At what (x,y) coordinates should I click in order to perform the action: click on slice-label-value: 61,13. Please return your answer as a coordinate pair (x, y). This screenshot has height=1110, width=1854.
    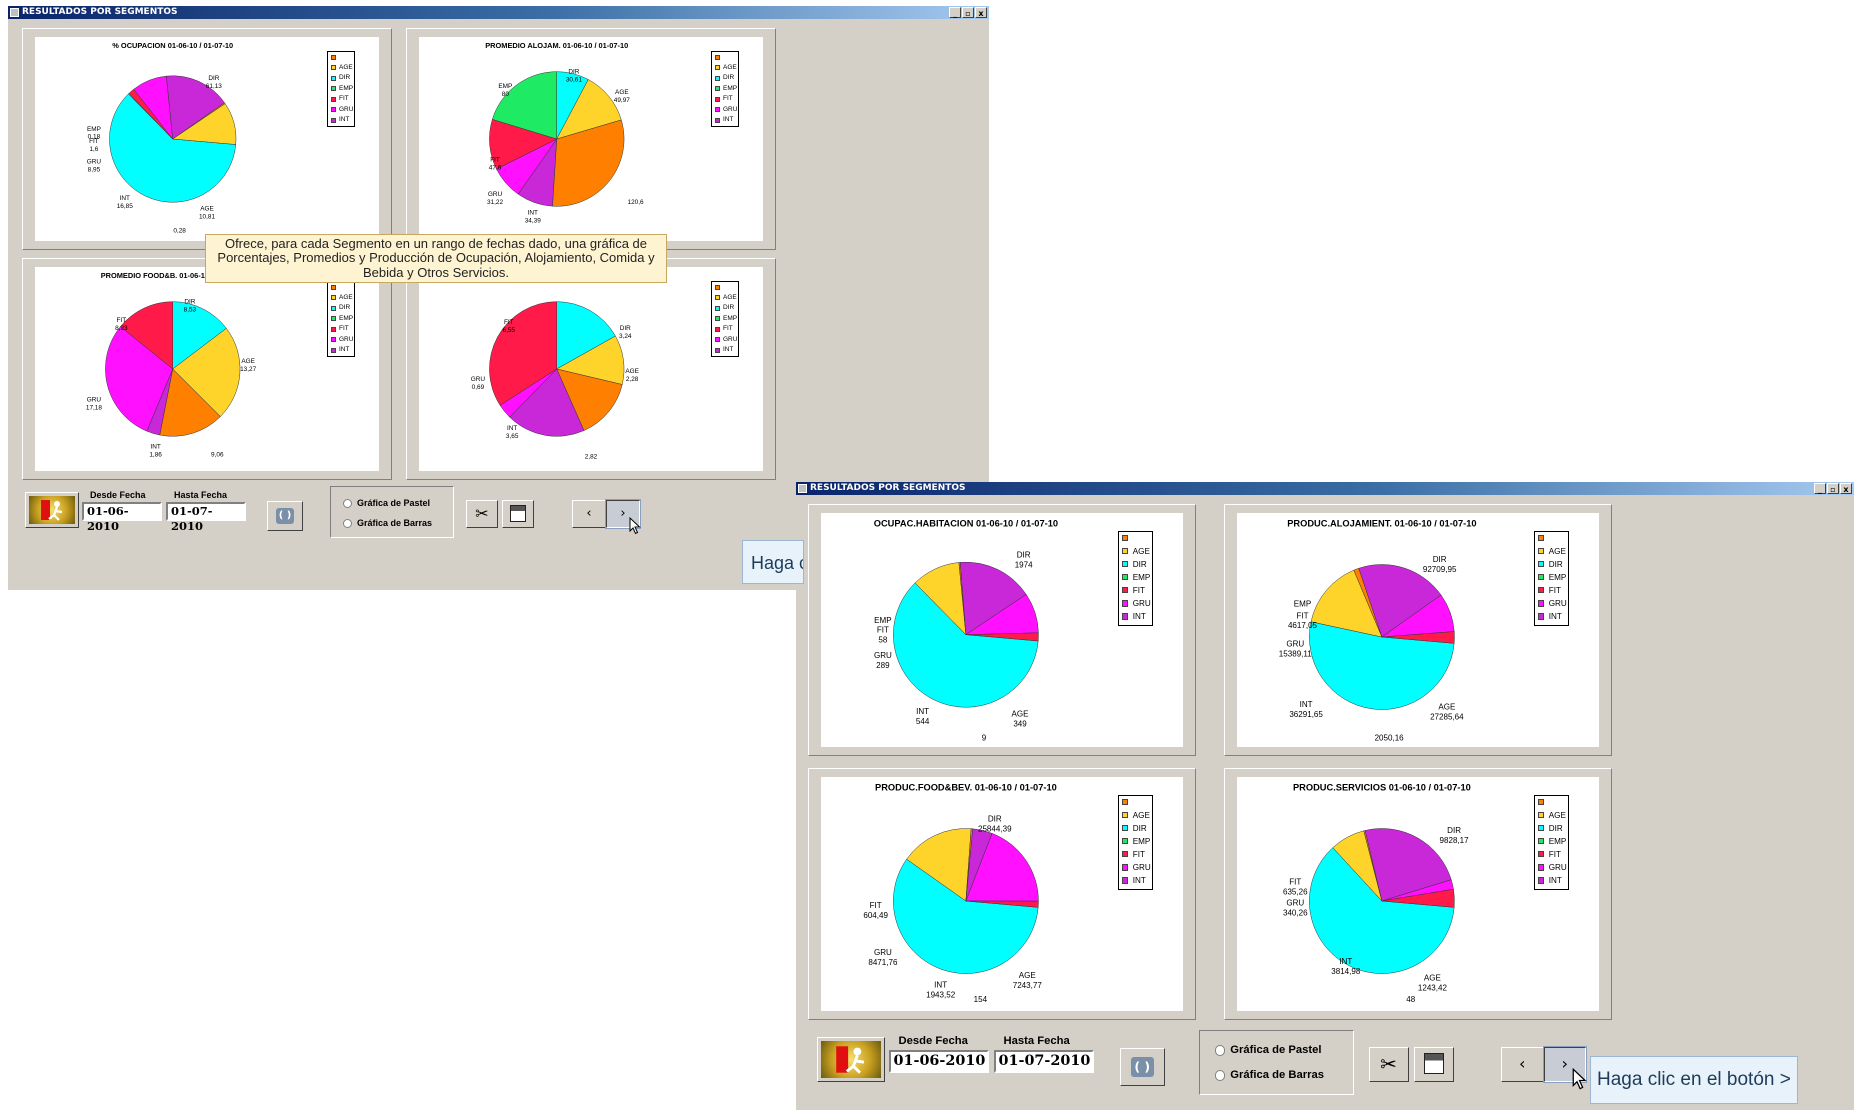
    Looking at the image, I should click on (214, 86).